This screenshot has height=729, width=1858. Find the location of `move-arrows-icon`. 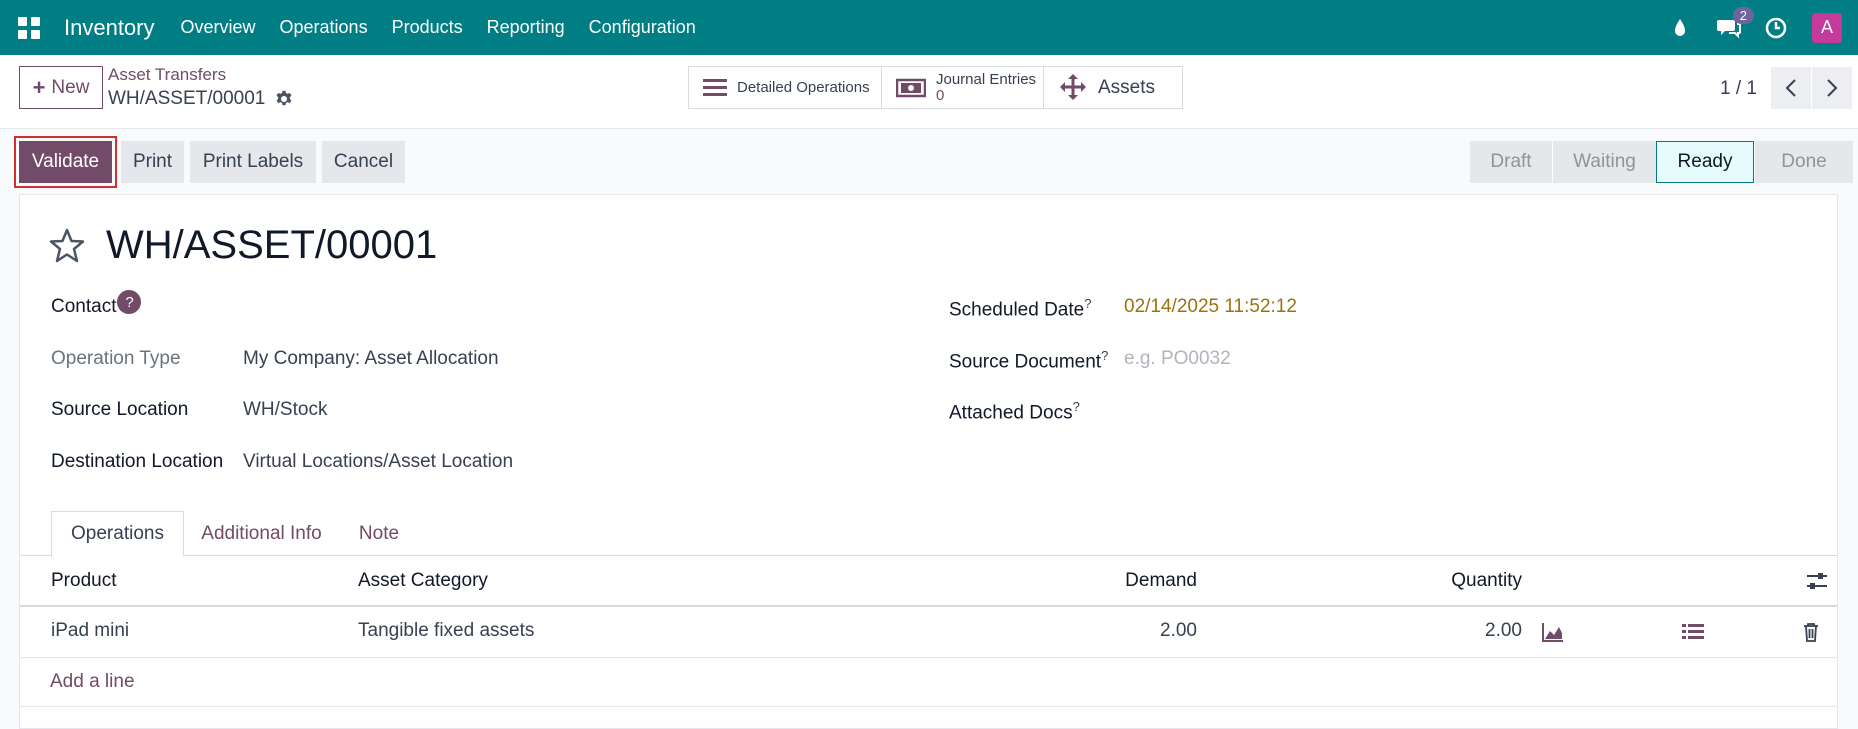

move-arrows-icon is located at coordinates (1073, 86).